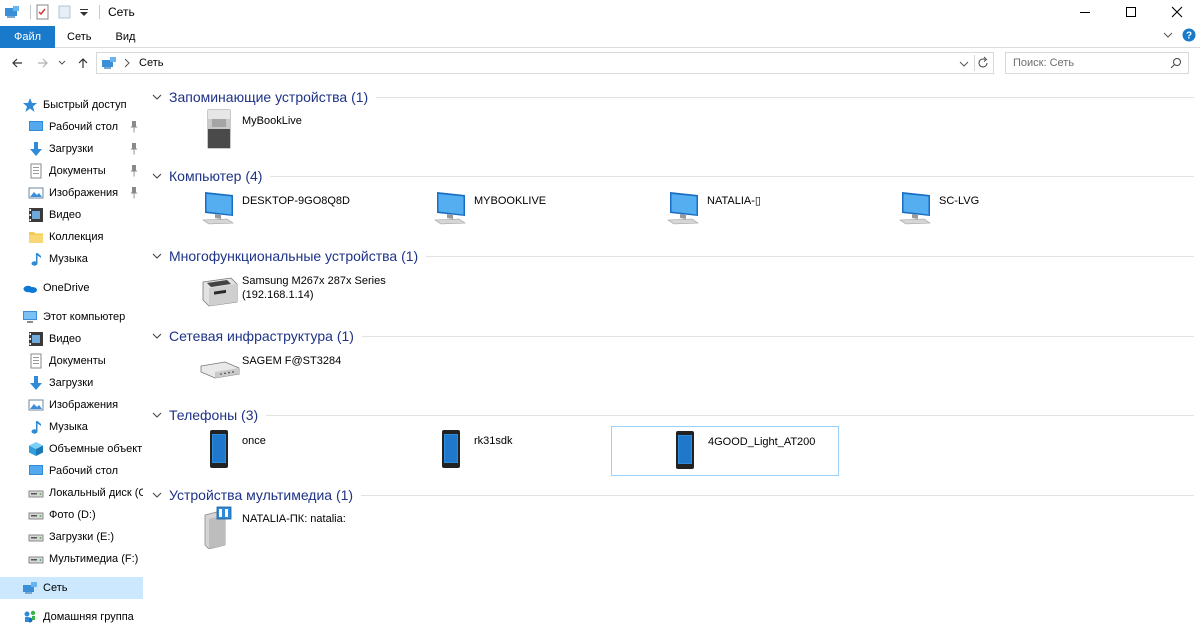 The width and height of the screenshot is (1200, 628). What do you see at coordinates (1189, 36) in the screenshot?
I see `help-icon: ?` at bounding box center [1189, 36].